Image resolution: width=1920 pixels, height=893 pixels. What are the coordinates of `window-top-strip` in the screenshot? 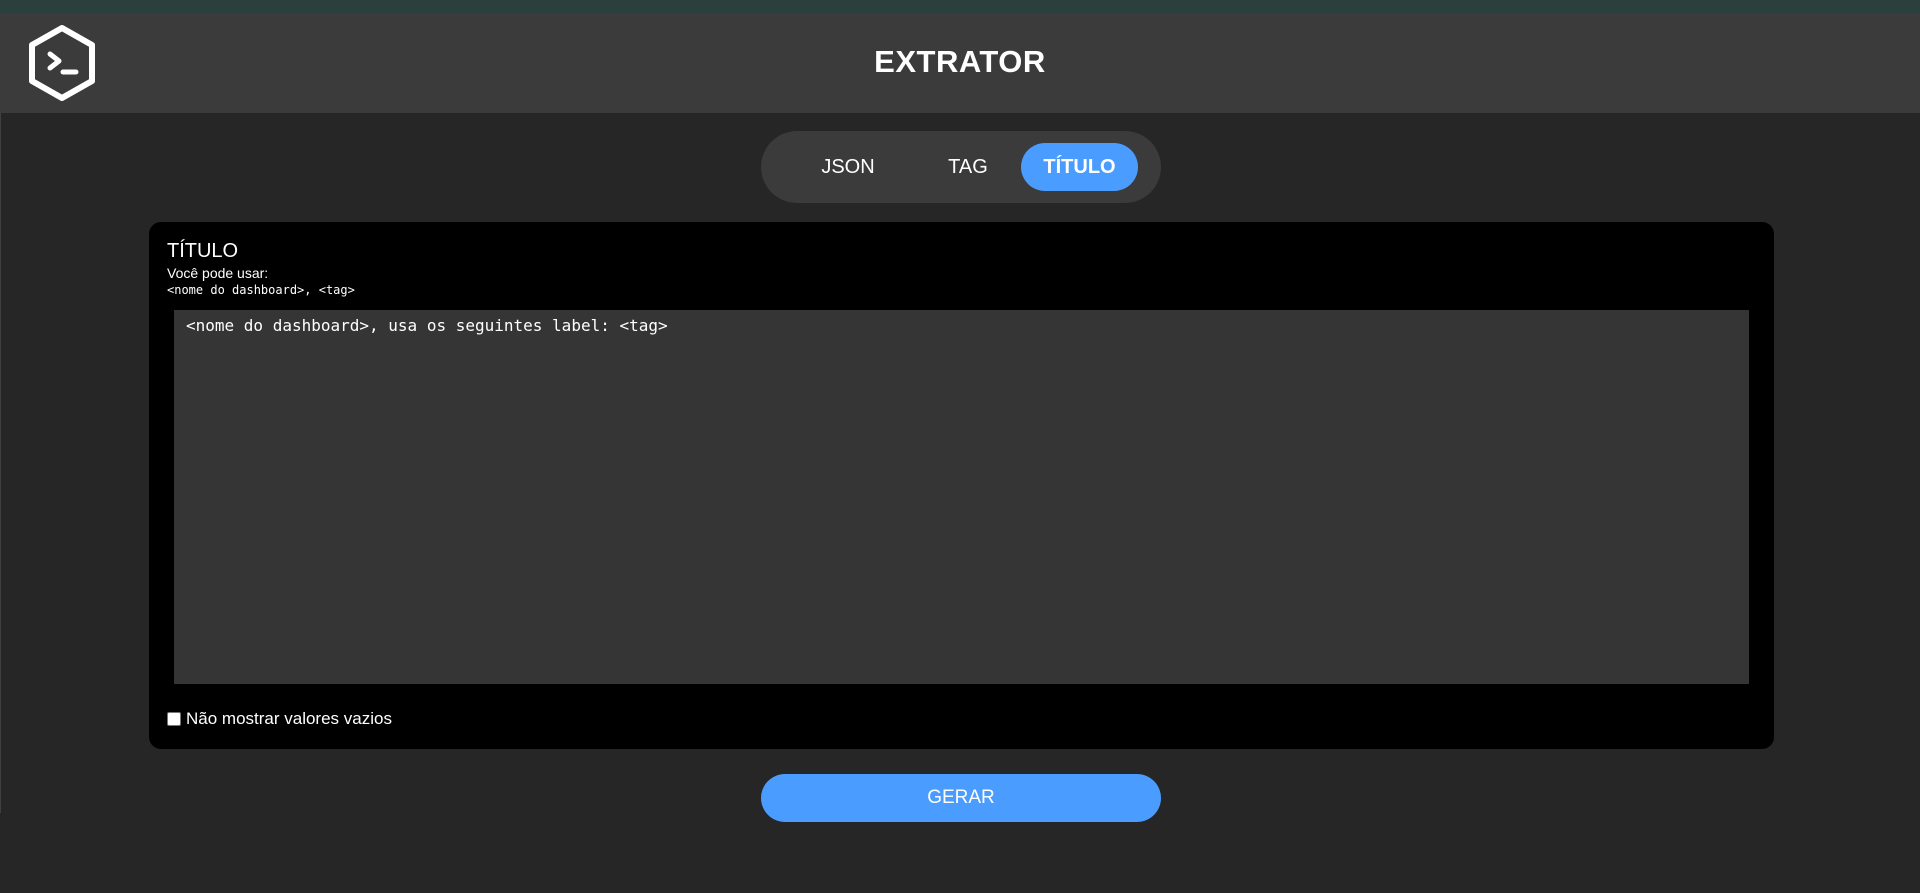 It's located at (960, 6).